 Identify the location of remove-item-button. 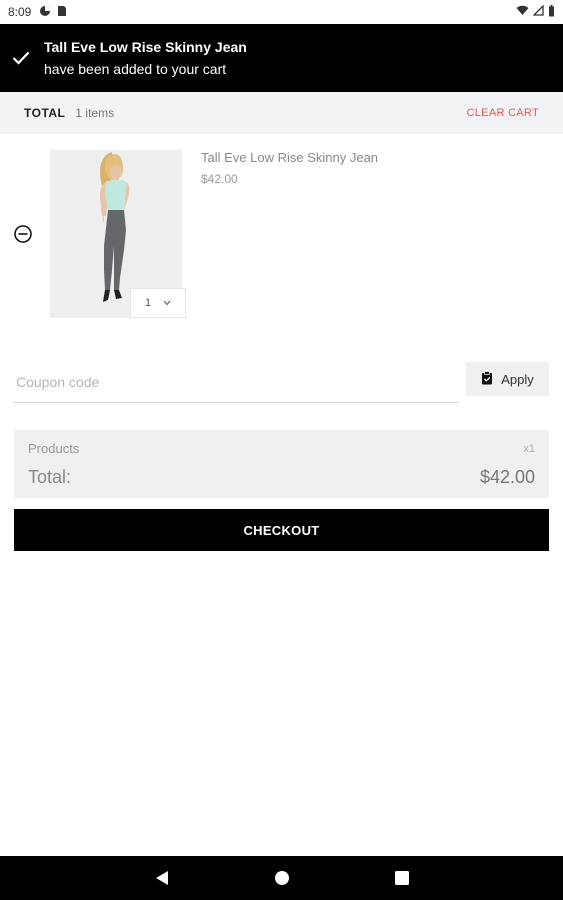
(23, 234).